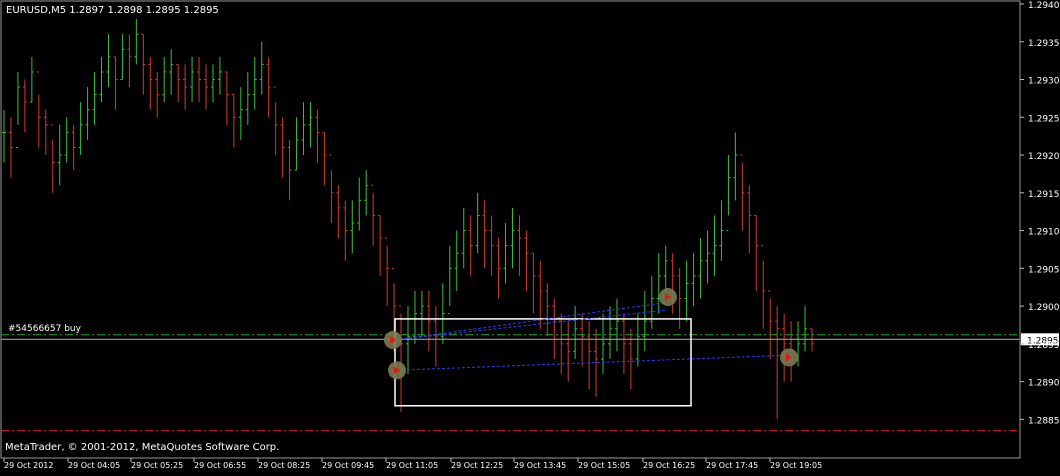 This screenshot has height=476, width=1060. I want to click on x-tick-label: 29 Oct 11:05, so click(412, 465).